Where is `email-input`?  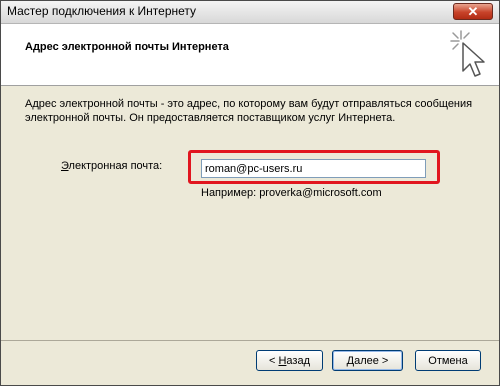 email-input is located at coordinates (313, 168).